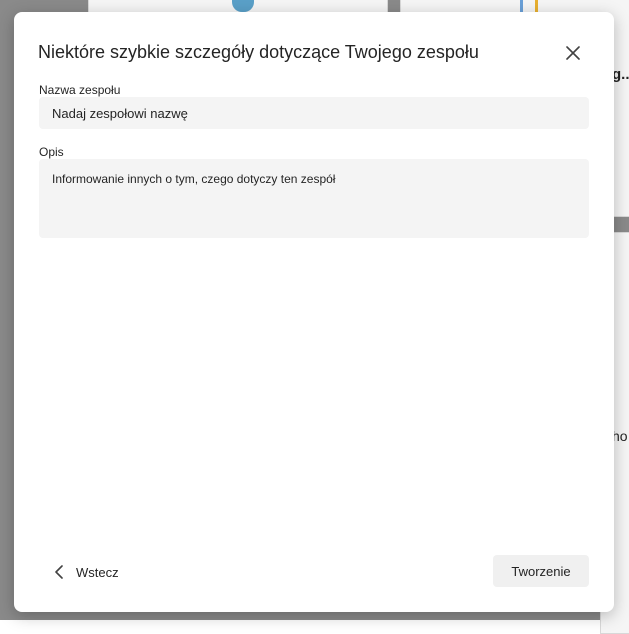 The image size is (629, 634). I want to click on team-name-label: Nazwa zespołu, so click(80, 90).